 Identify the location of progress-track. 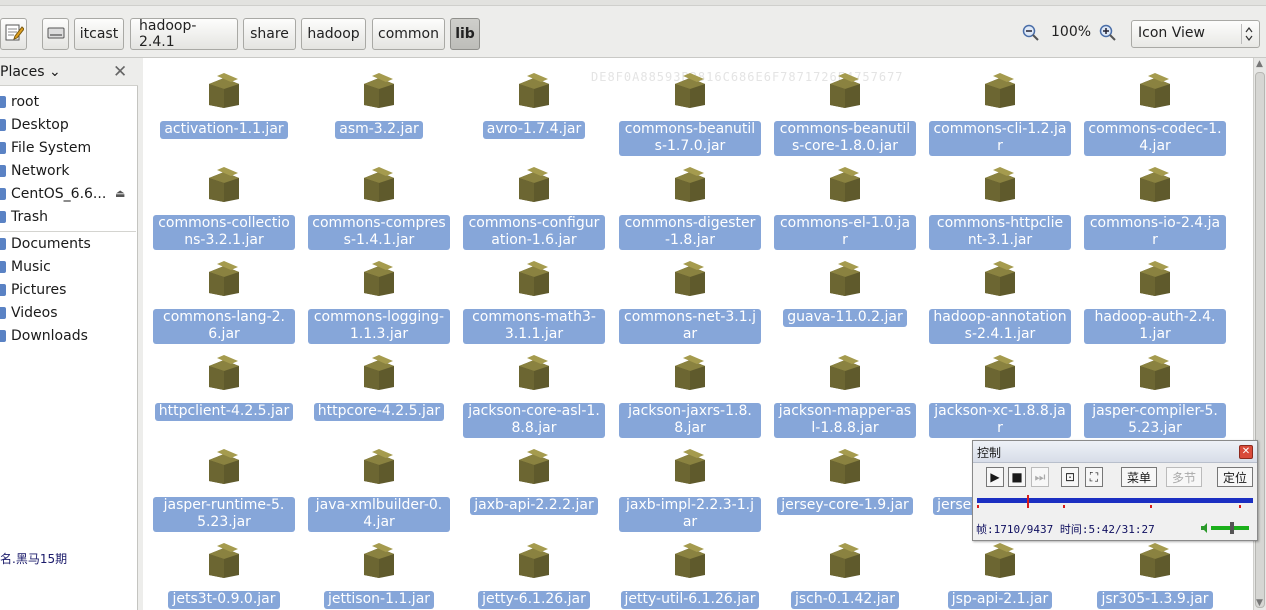
(1115, 500).